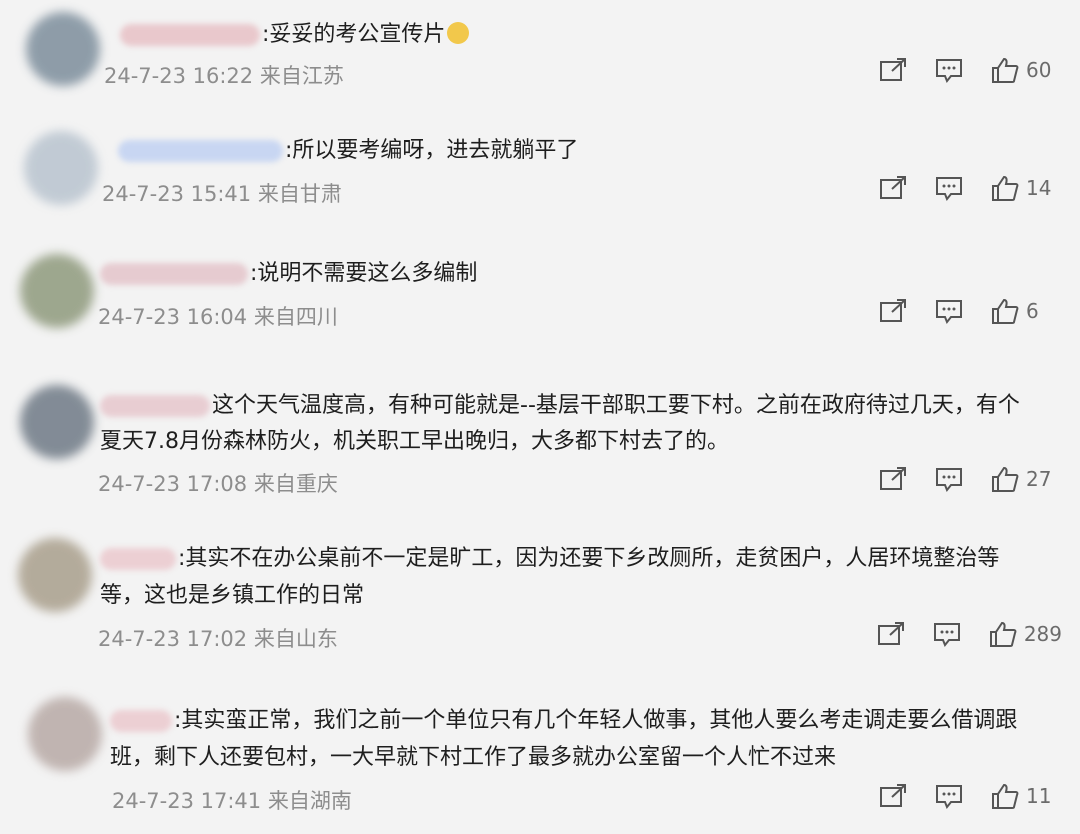 The width and height of the screenshot is (1080, 834). I want to click on like-count: 60, so click(1039, 70).